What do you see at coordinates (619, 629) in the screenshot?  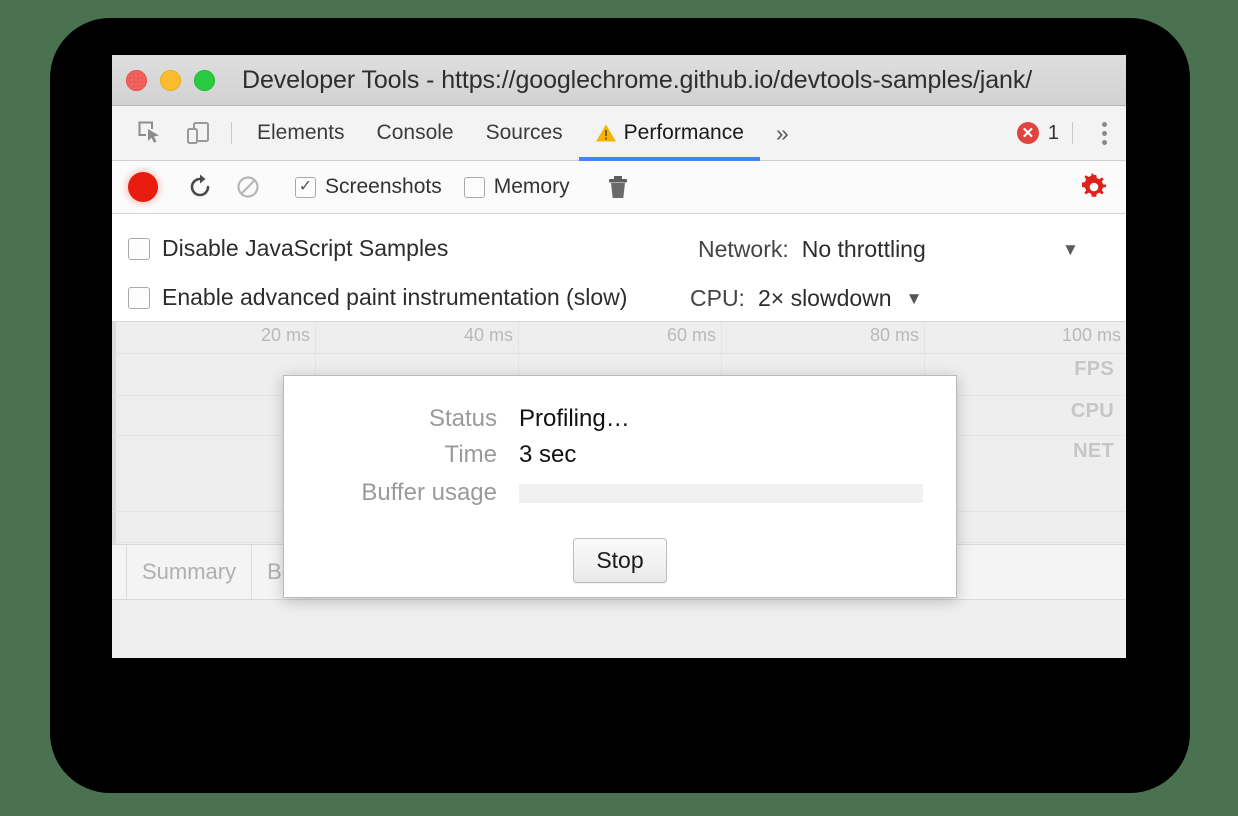 I see `details-pane` at bounding box center [619, 629].